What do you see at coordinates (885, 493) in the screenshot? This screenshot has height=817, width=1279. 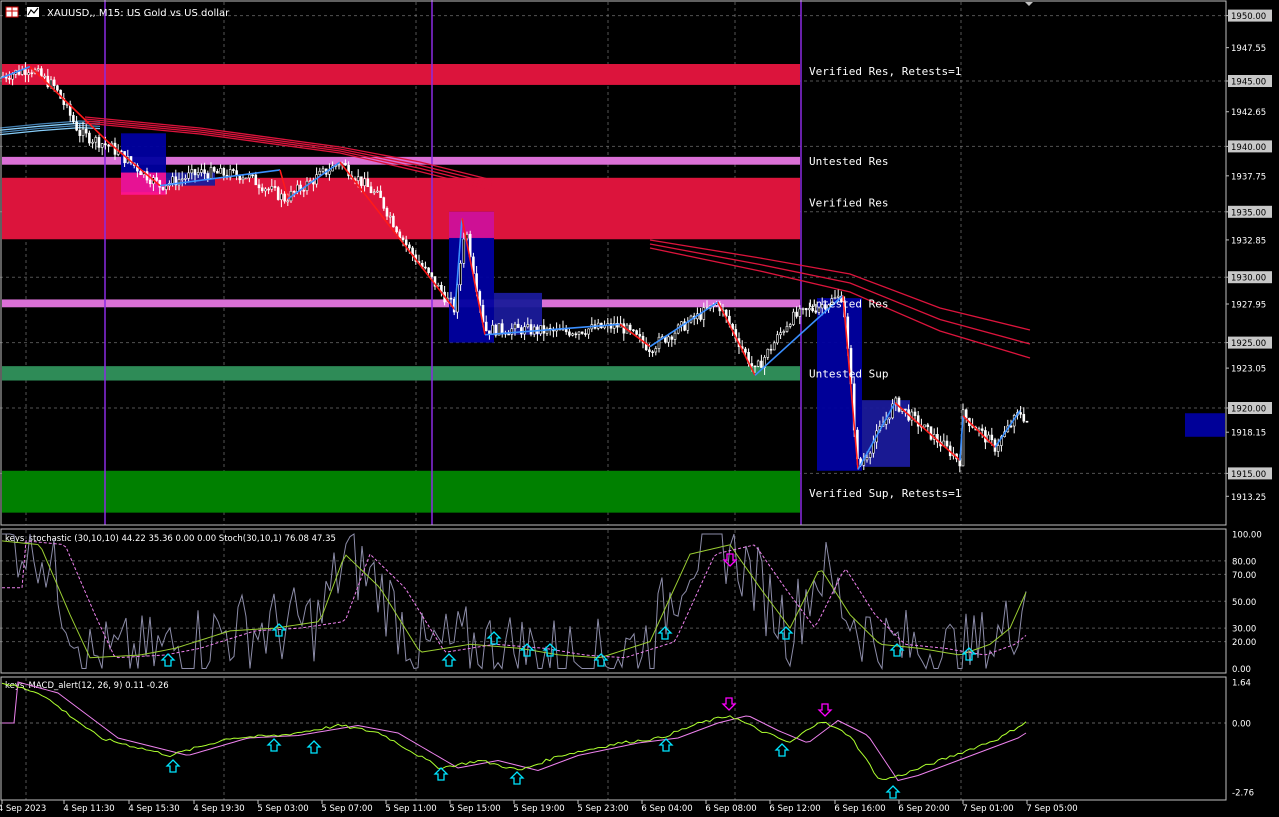 I see `zone-label-5: Verified Sup, Retests=1` at bounding box center [885, 493].